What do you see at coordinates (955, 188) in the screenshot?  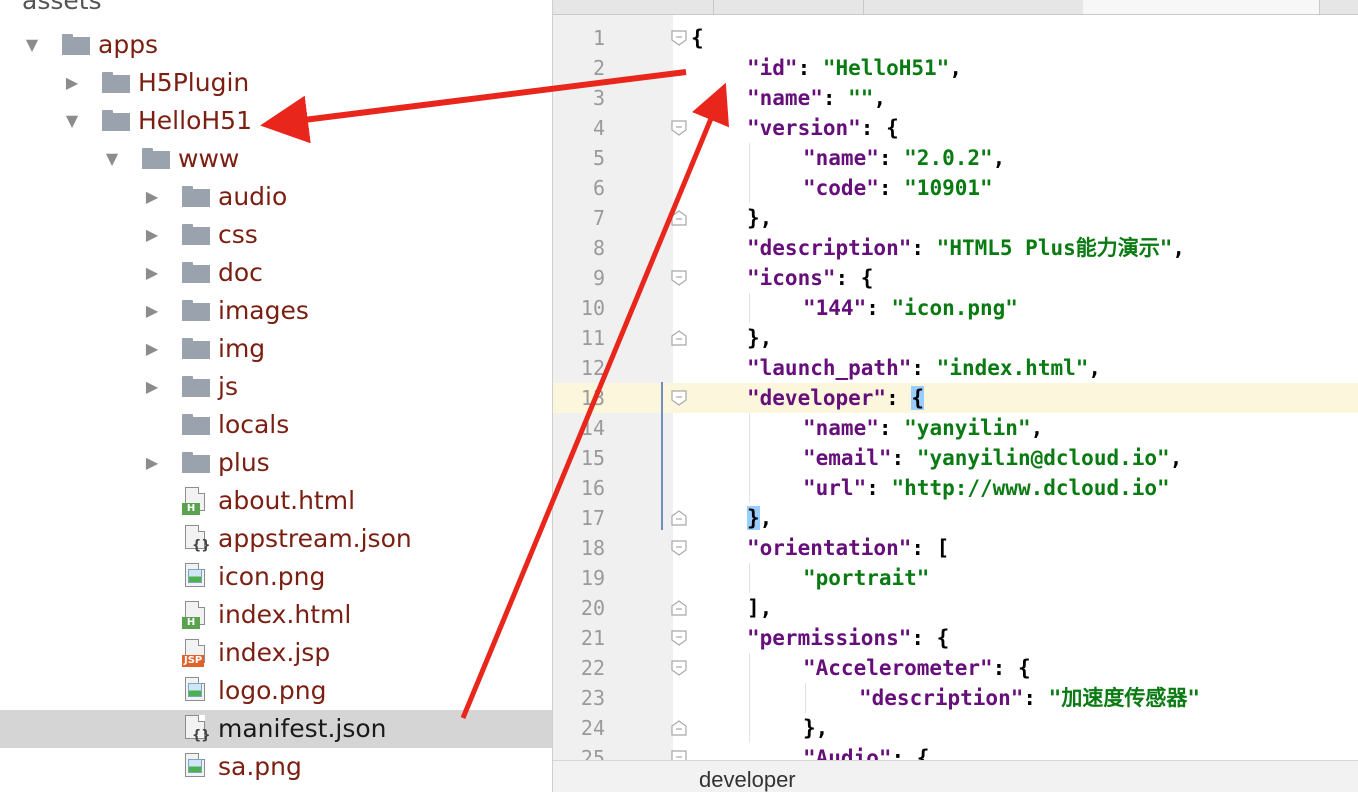 I see `code-line: 6 "code": "10901"` at bounding box center [955, 188].